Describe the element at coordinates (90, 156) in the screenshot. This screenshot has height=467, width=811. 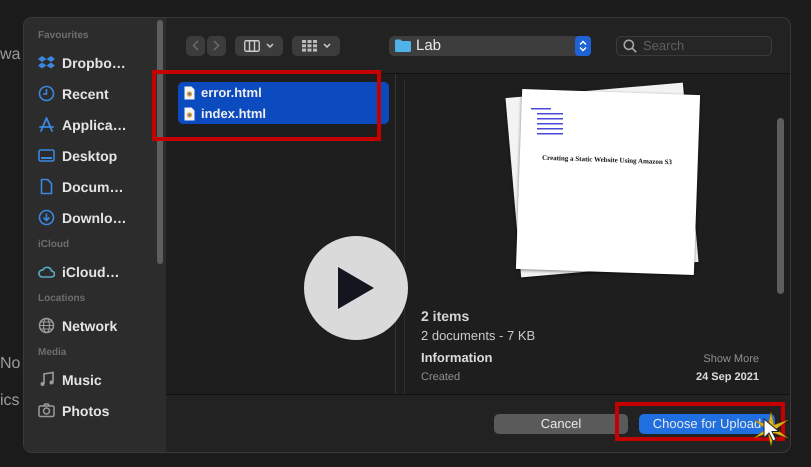
I see `sidebar-item: Desktop` at that location.